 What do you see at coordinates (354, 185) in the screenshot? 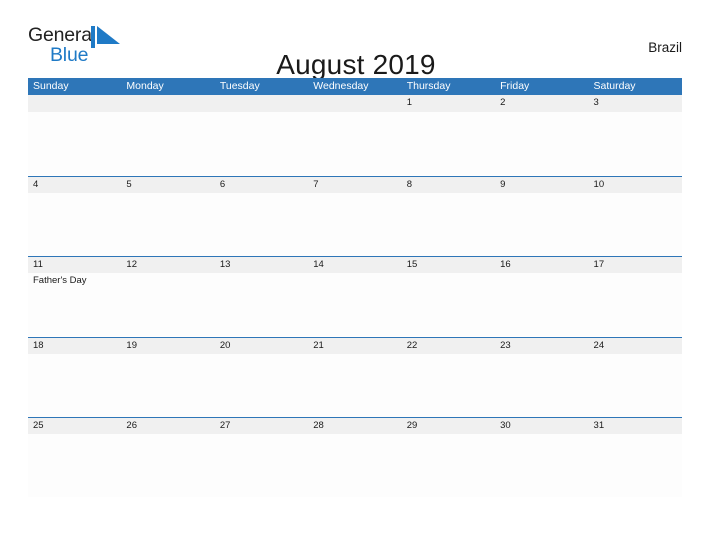
I see `day-number: 7` at bounding box center [354, 185].